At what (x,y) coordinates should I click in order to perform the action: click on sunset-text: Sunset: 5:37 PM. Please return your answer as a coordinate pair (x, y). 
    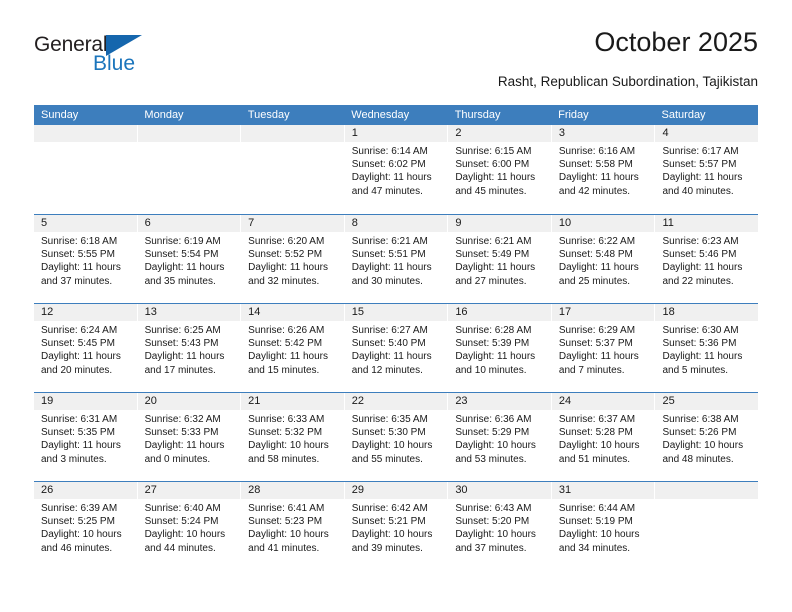
    Looking at the image, I should click on (595, 344).